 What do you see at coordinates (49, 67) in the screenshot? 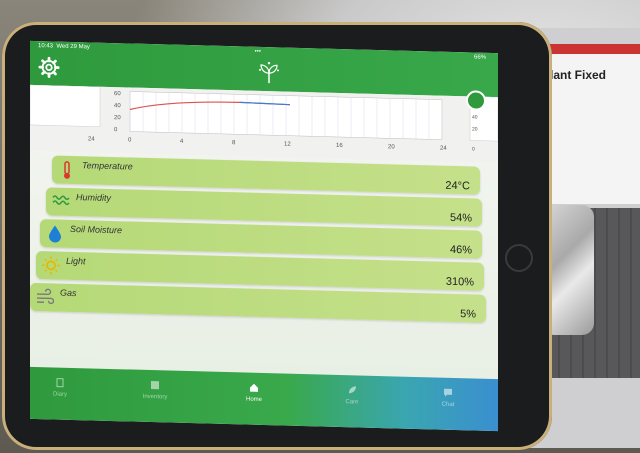
I see `gear-icon` at bounding box center [49, 67].